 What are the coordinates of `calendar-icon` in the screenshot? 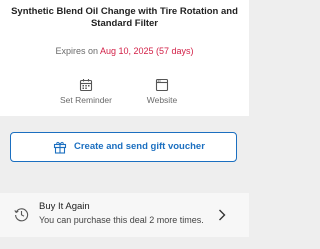 It's located at (86, 85).